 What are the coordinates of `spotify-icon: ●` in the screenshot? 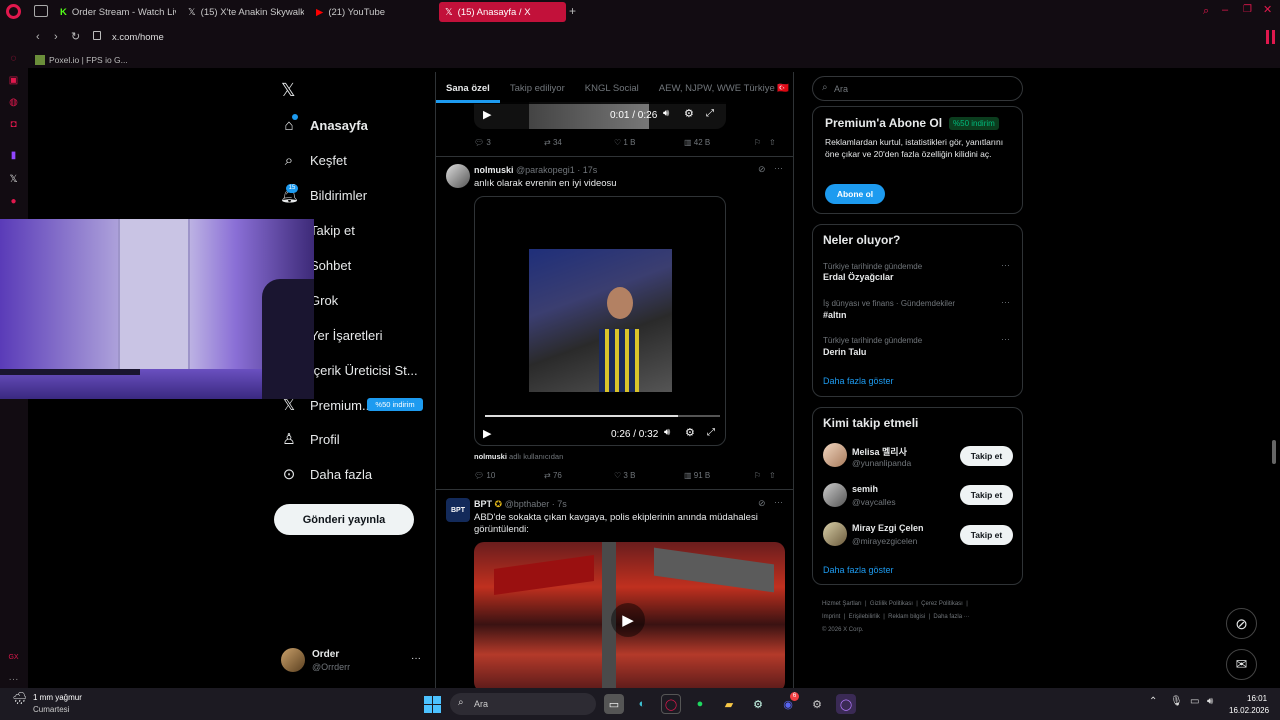 It's located at (700, 704).